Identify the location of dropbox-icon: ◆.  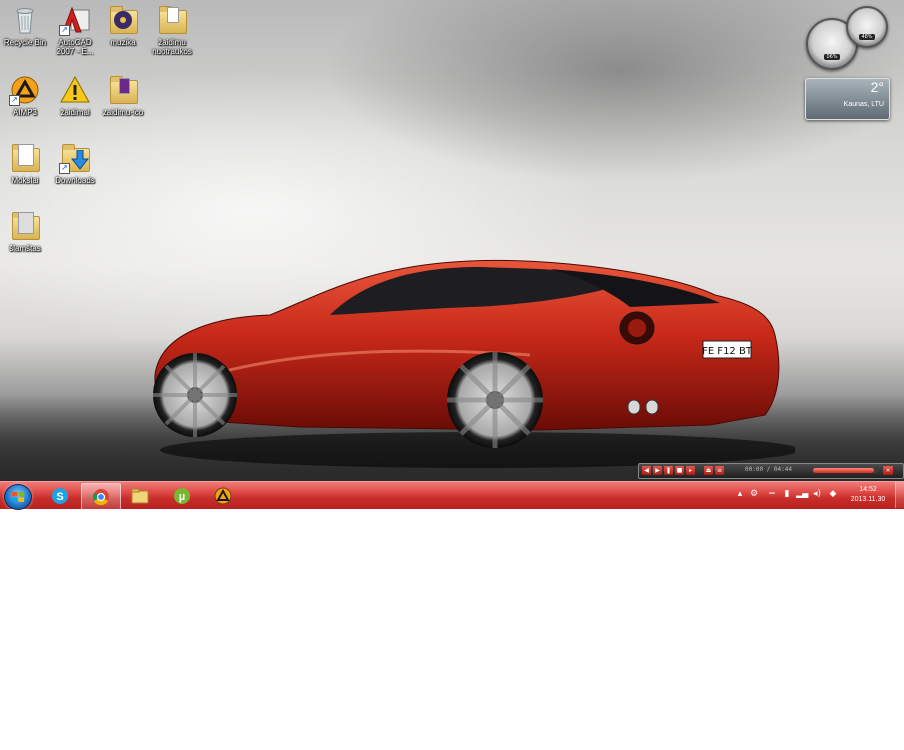
(833, 494).